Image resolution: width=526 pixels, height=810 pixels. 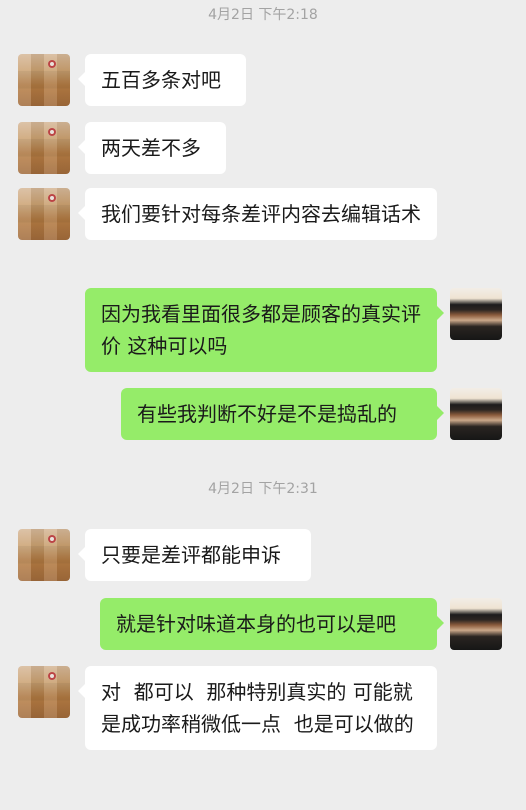 What do you see at coordinates (272, 624) in the screenshot?
I see `message-bubble-outgoing: 就是针对味道本身的也可以是吧` at bounding box center [272, 624].